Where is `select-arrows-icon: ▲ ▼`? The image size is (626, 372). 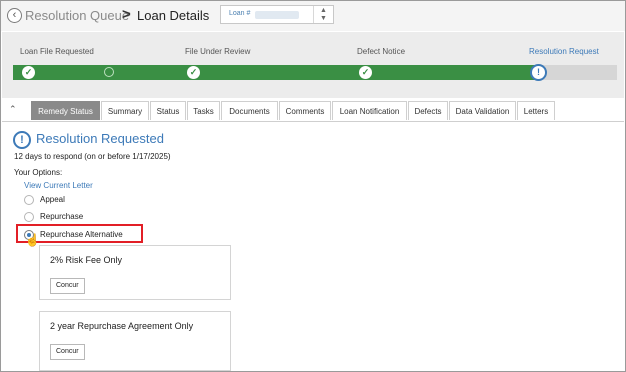
select-arrows-icon: ▲ ▼ is located at coordinates (323, 14).